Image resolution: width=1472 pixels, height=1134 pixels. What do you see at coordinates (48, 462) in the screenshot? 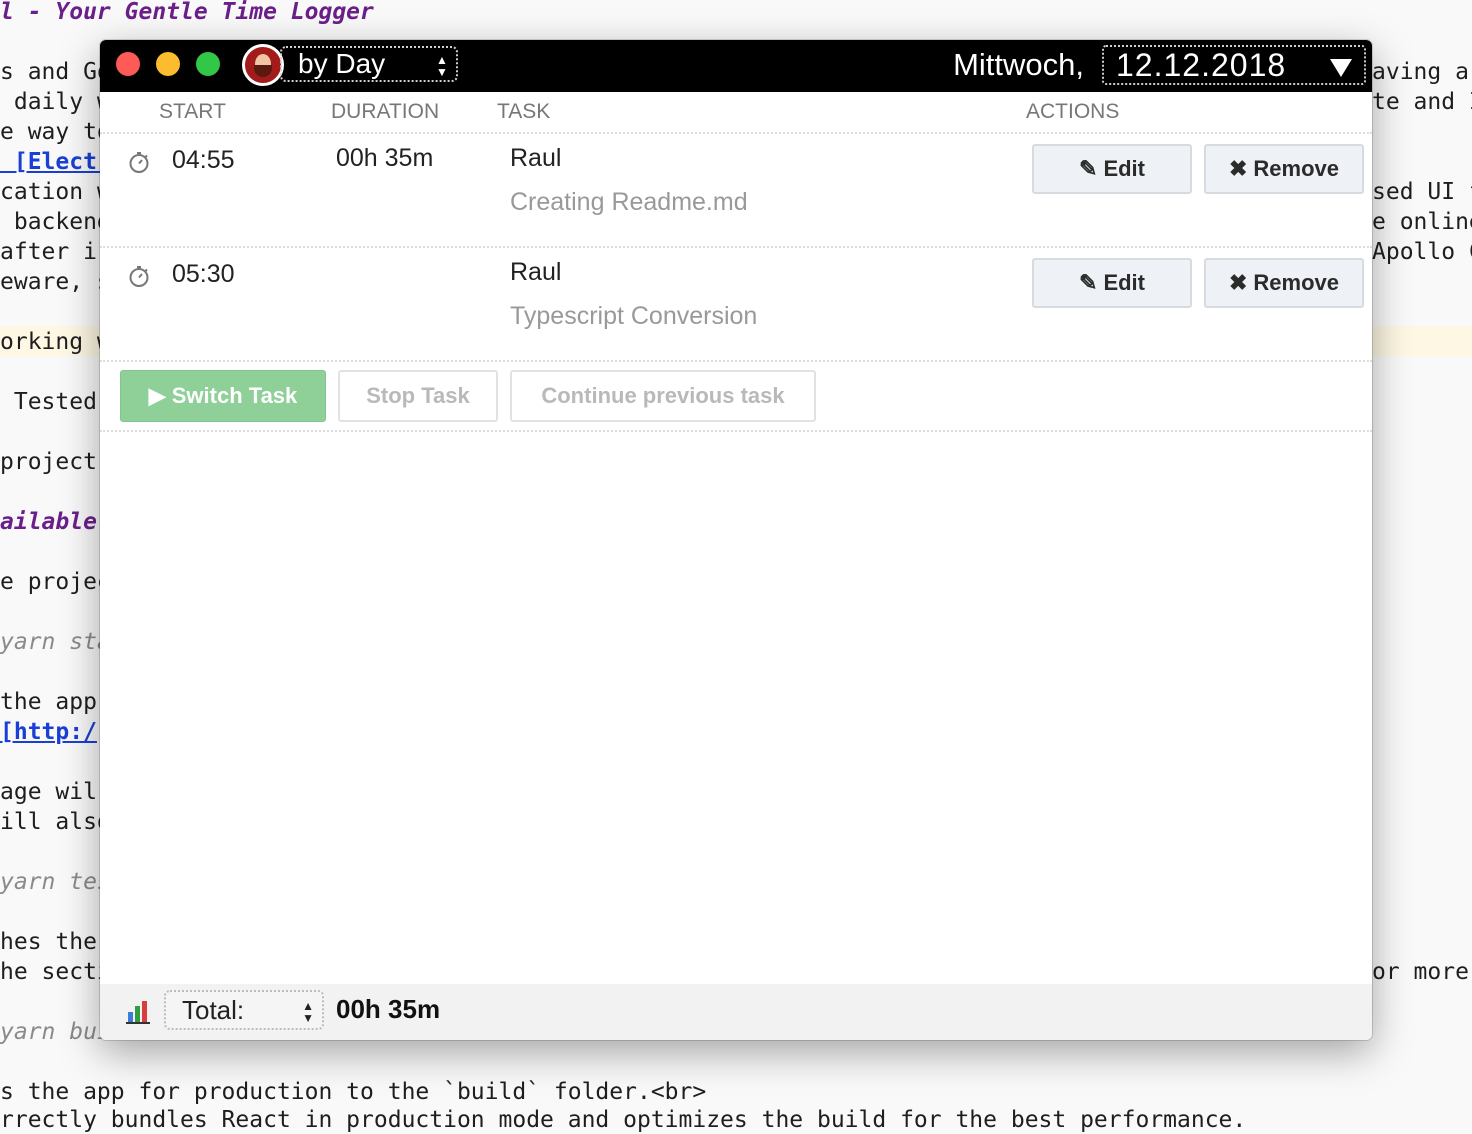
I see `editor-line: project` at bounding box center [48, 462].